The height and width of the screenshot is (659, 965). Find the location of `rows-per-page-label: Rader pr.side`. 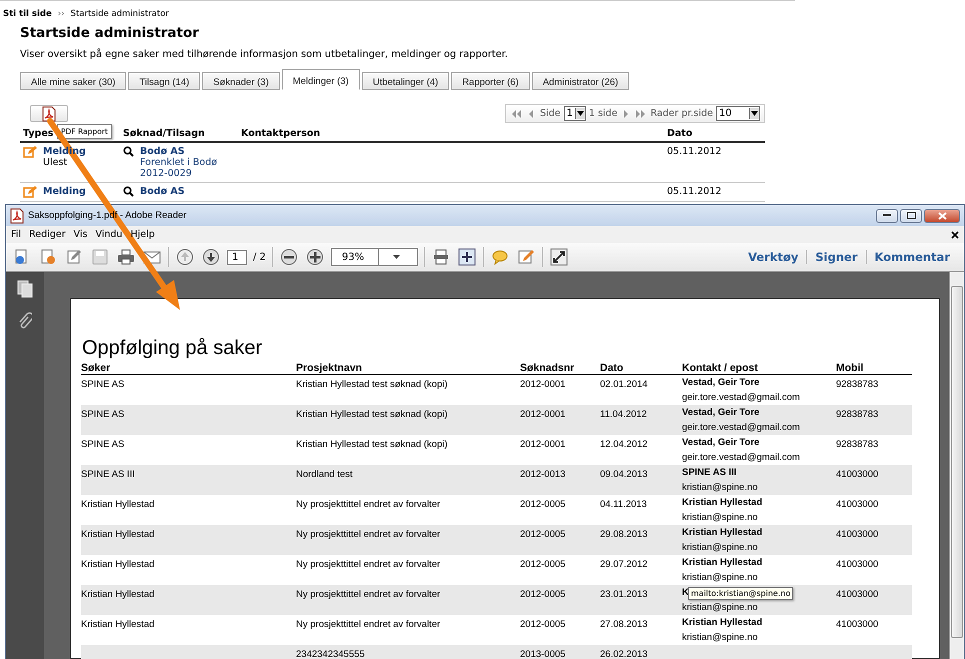

rows-per-page-label: Rader pr.side is located at coordinates (681, 113).